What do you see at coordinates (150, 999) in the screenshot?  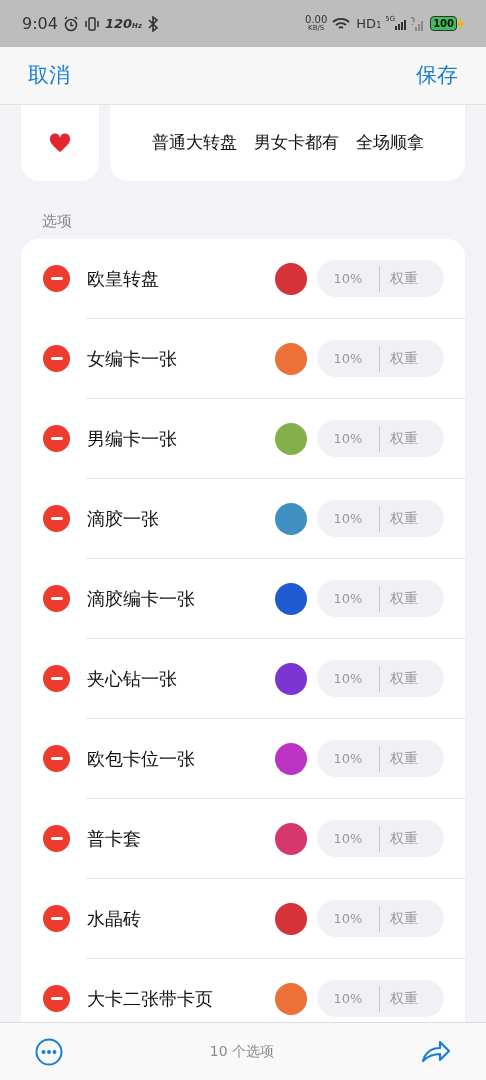 I see `option-name: 大卡二张带卡页` at bounding box center [150, 999].